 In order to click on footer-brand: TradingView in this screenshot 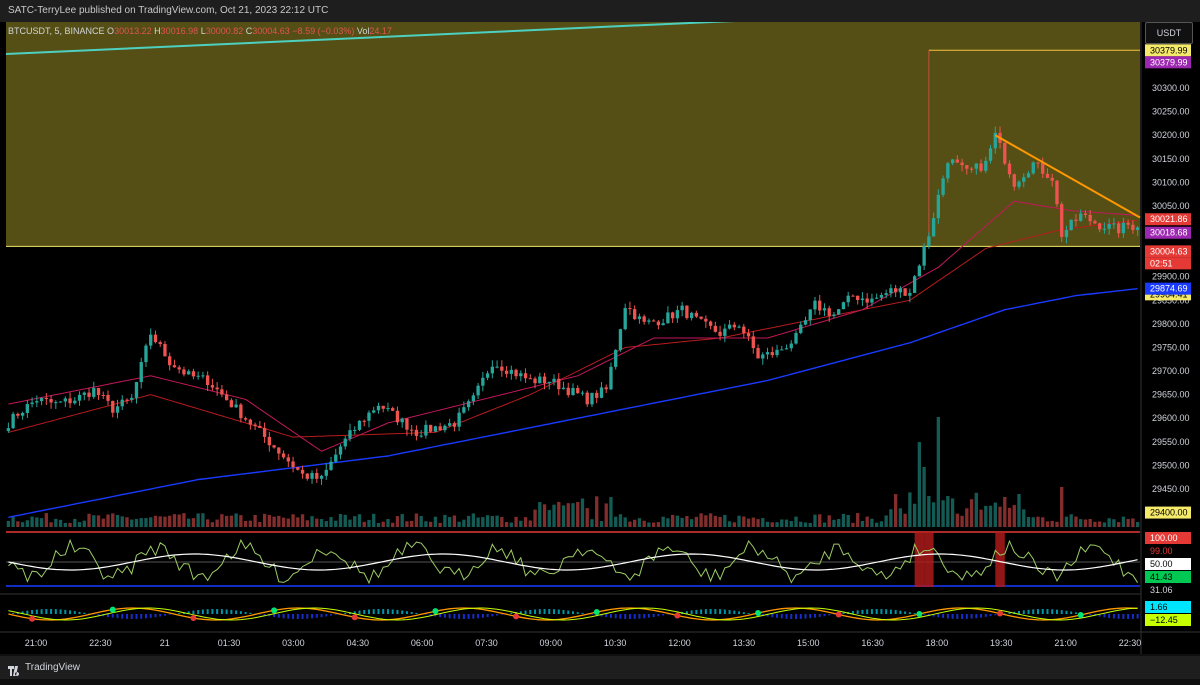, I will do `click(52, 667)`.